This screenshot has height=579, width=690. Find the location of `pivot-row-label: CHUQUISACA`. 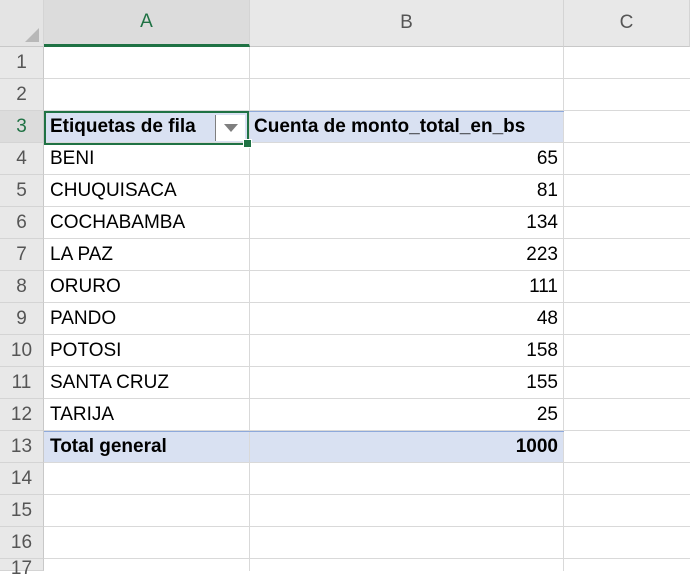

pivot-row-label: CHUQUISACA is located at coordinates (147, 191).